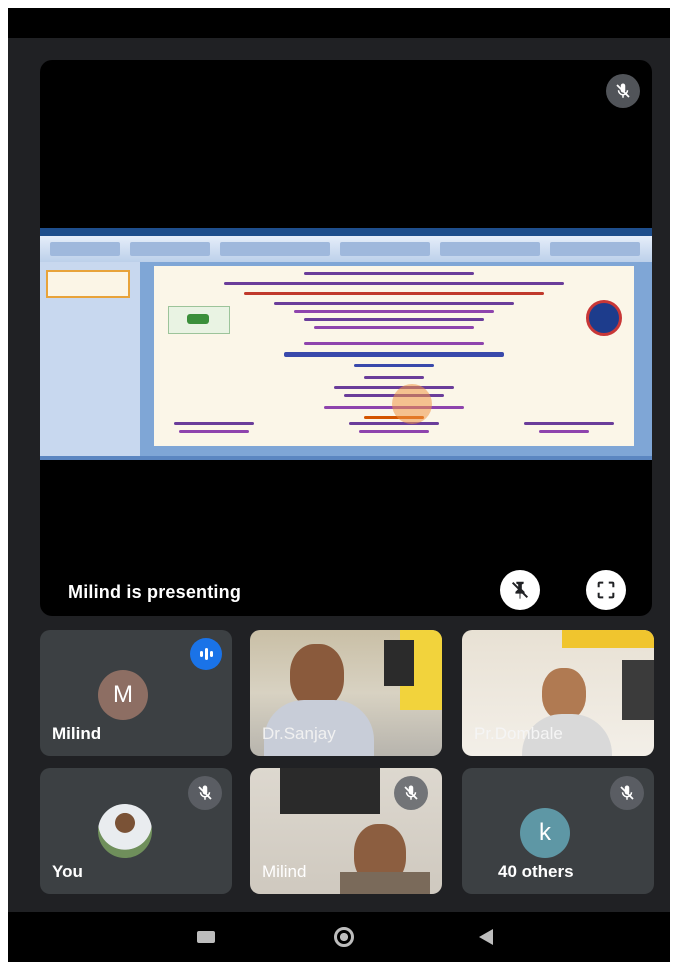 The height and width of the screenshot is (966, 676). I want to click on fullscreen-button, so click(606, 590).